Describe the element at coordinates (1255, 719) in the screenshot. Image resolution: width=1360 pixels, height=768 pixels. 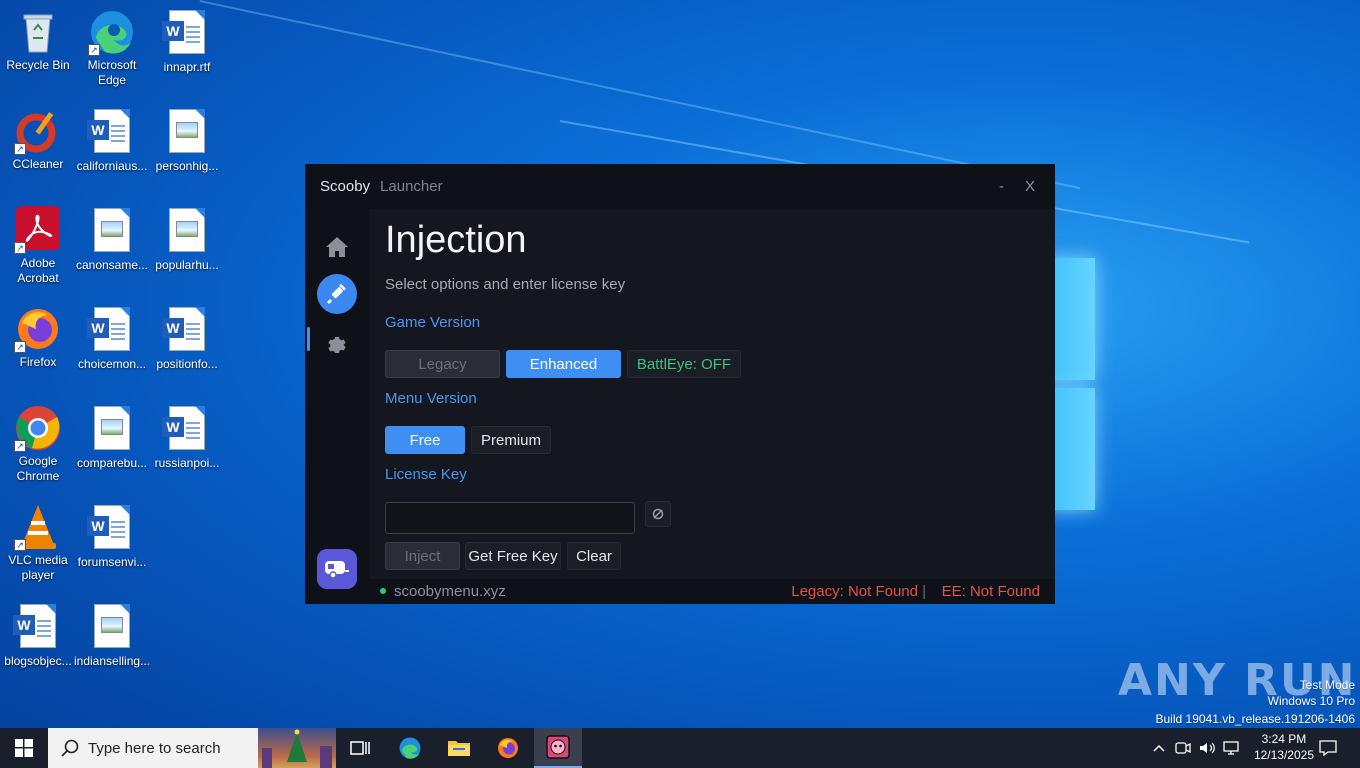
I see `windows-build-text: Build 19041.vb_release.191206-1406` at that location.